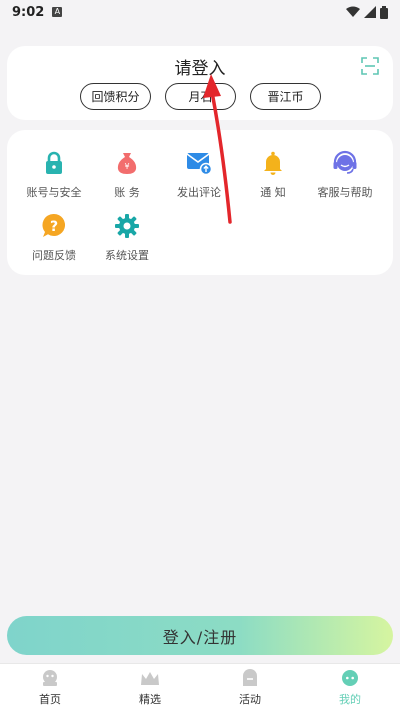  I want to click on profile-icon, so click(350, 677).